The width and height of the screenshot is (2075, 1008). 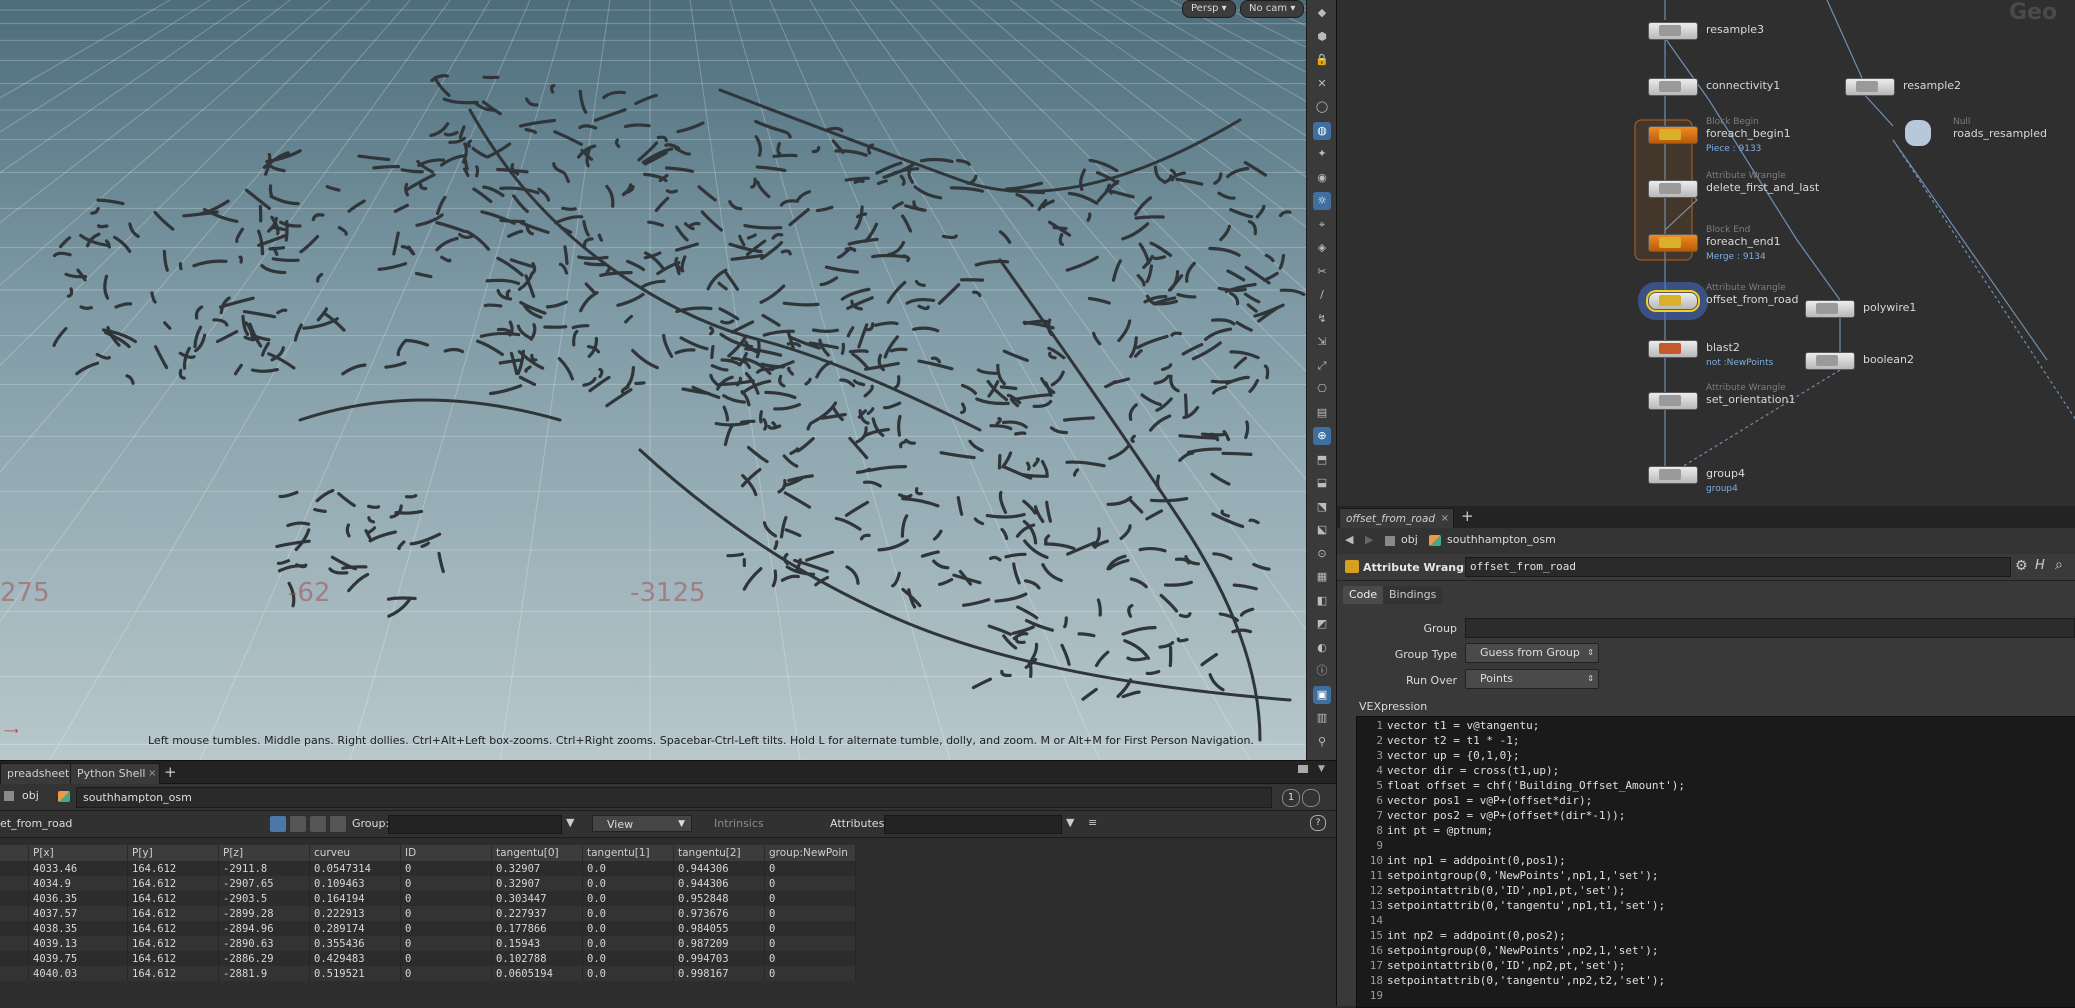 I want to click on gear-icon: ⚙, so click(x=2021, y=566).